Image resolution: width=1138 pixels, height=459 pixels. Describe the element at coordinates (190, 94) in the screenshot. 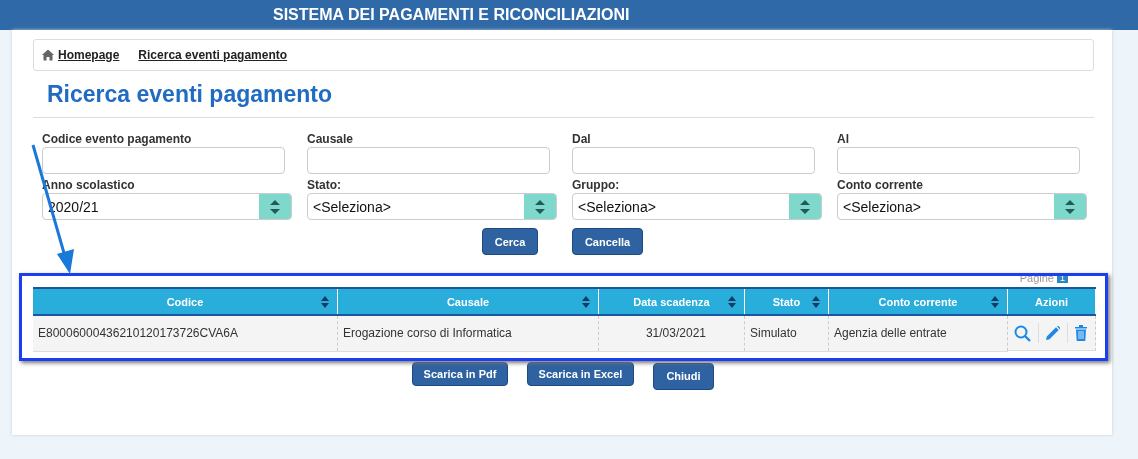

I see `page-title: Ricerca eventi pagamento` at that location.